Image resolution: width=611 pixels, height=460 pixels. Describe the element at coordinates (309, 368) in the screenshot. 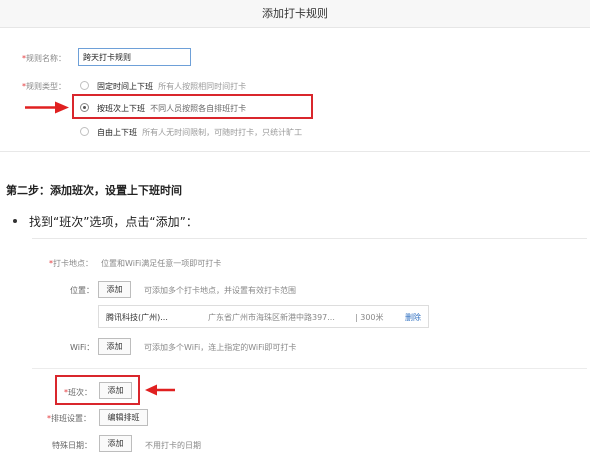

I see `section-divider` at that location.